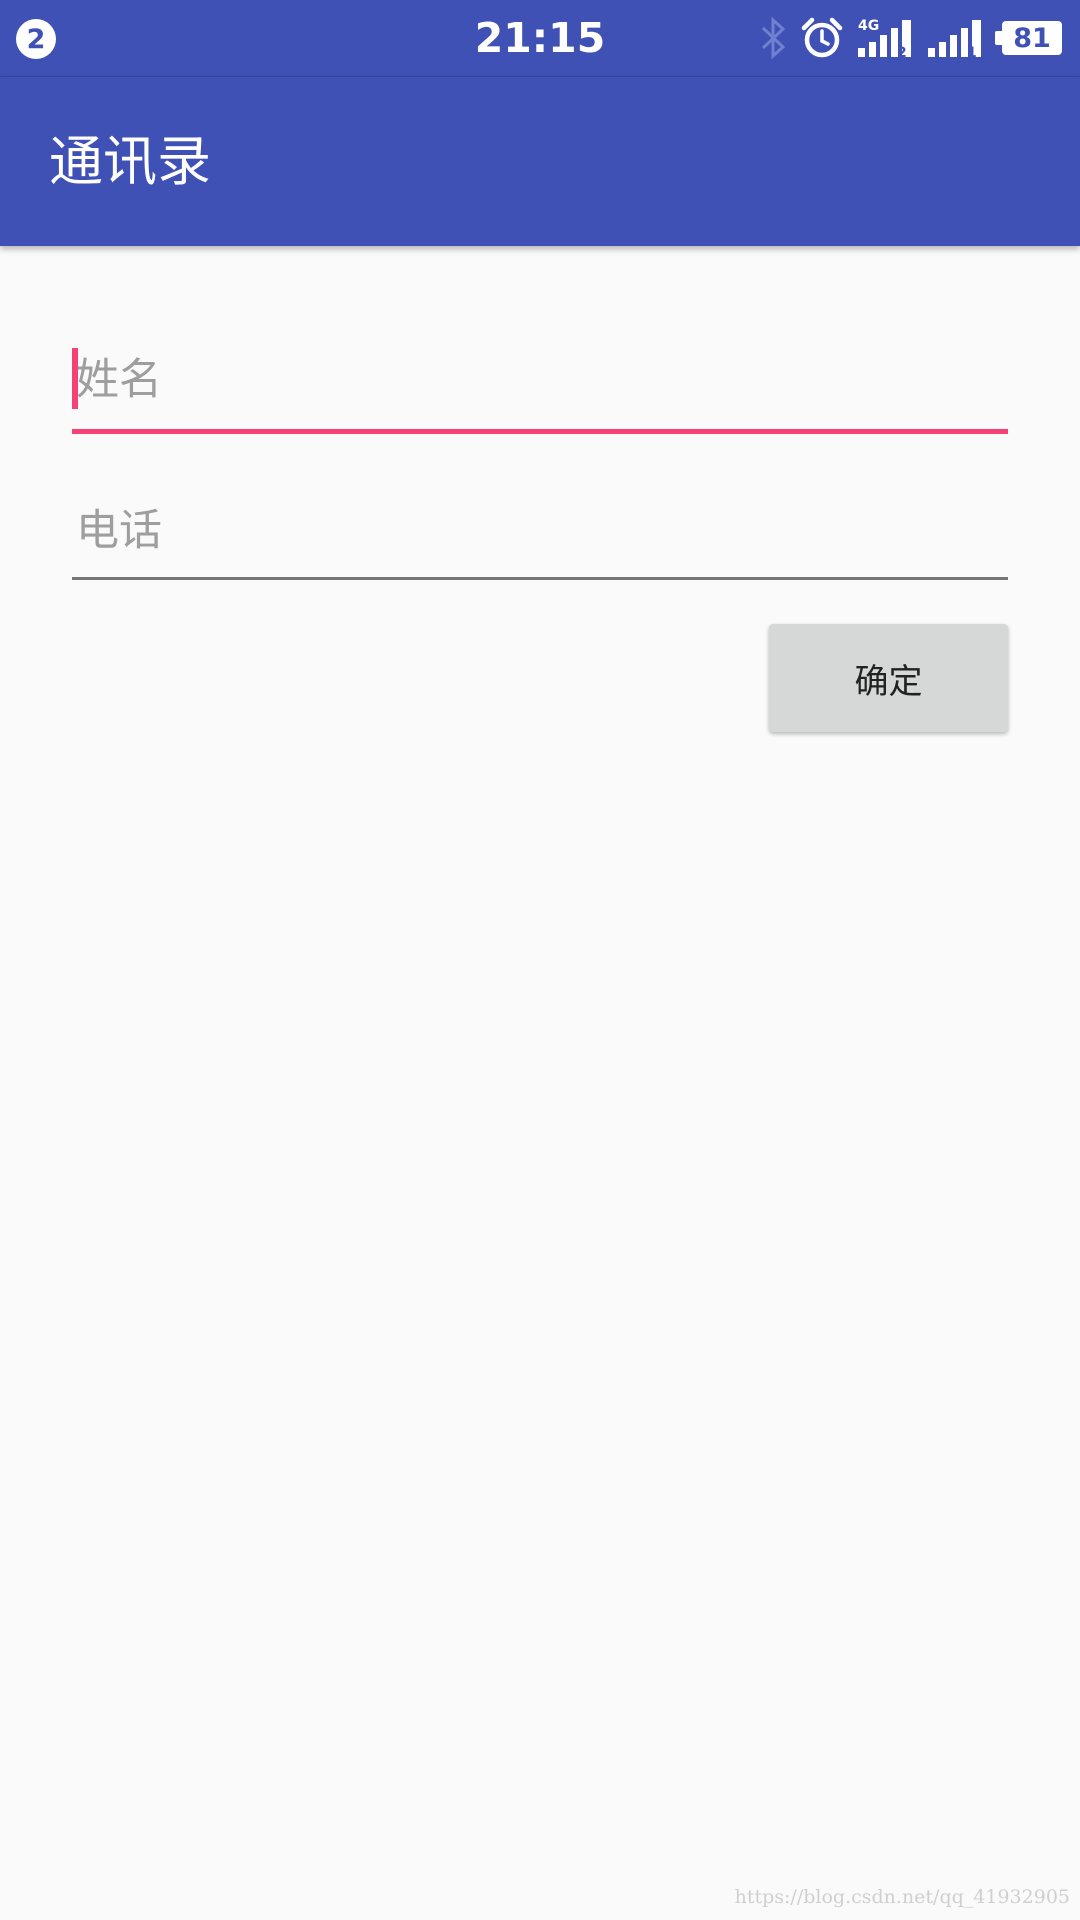  I want to click on alarm-icon, so click(822, 37).